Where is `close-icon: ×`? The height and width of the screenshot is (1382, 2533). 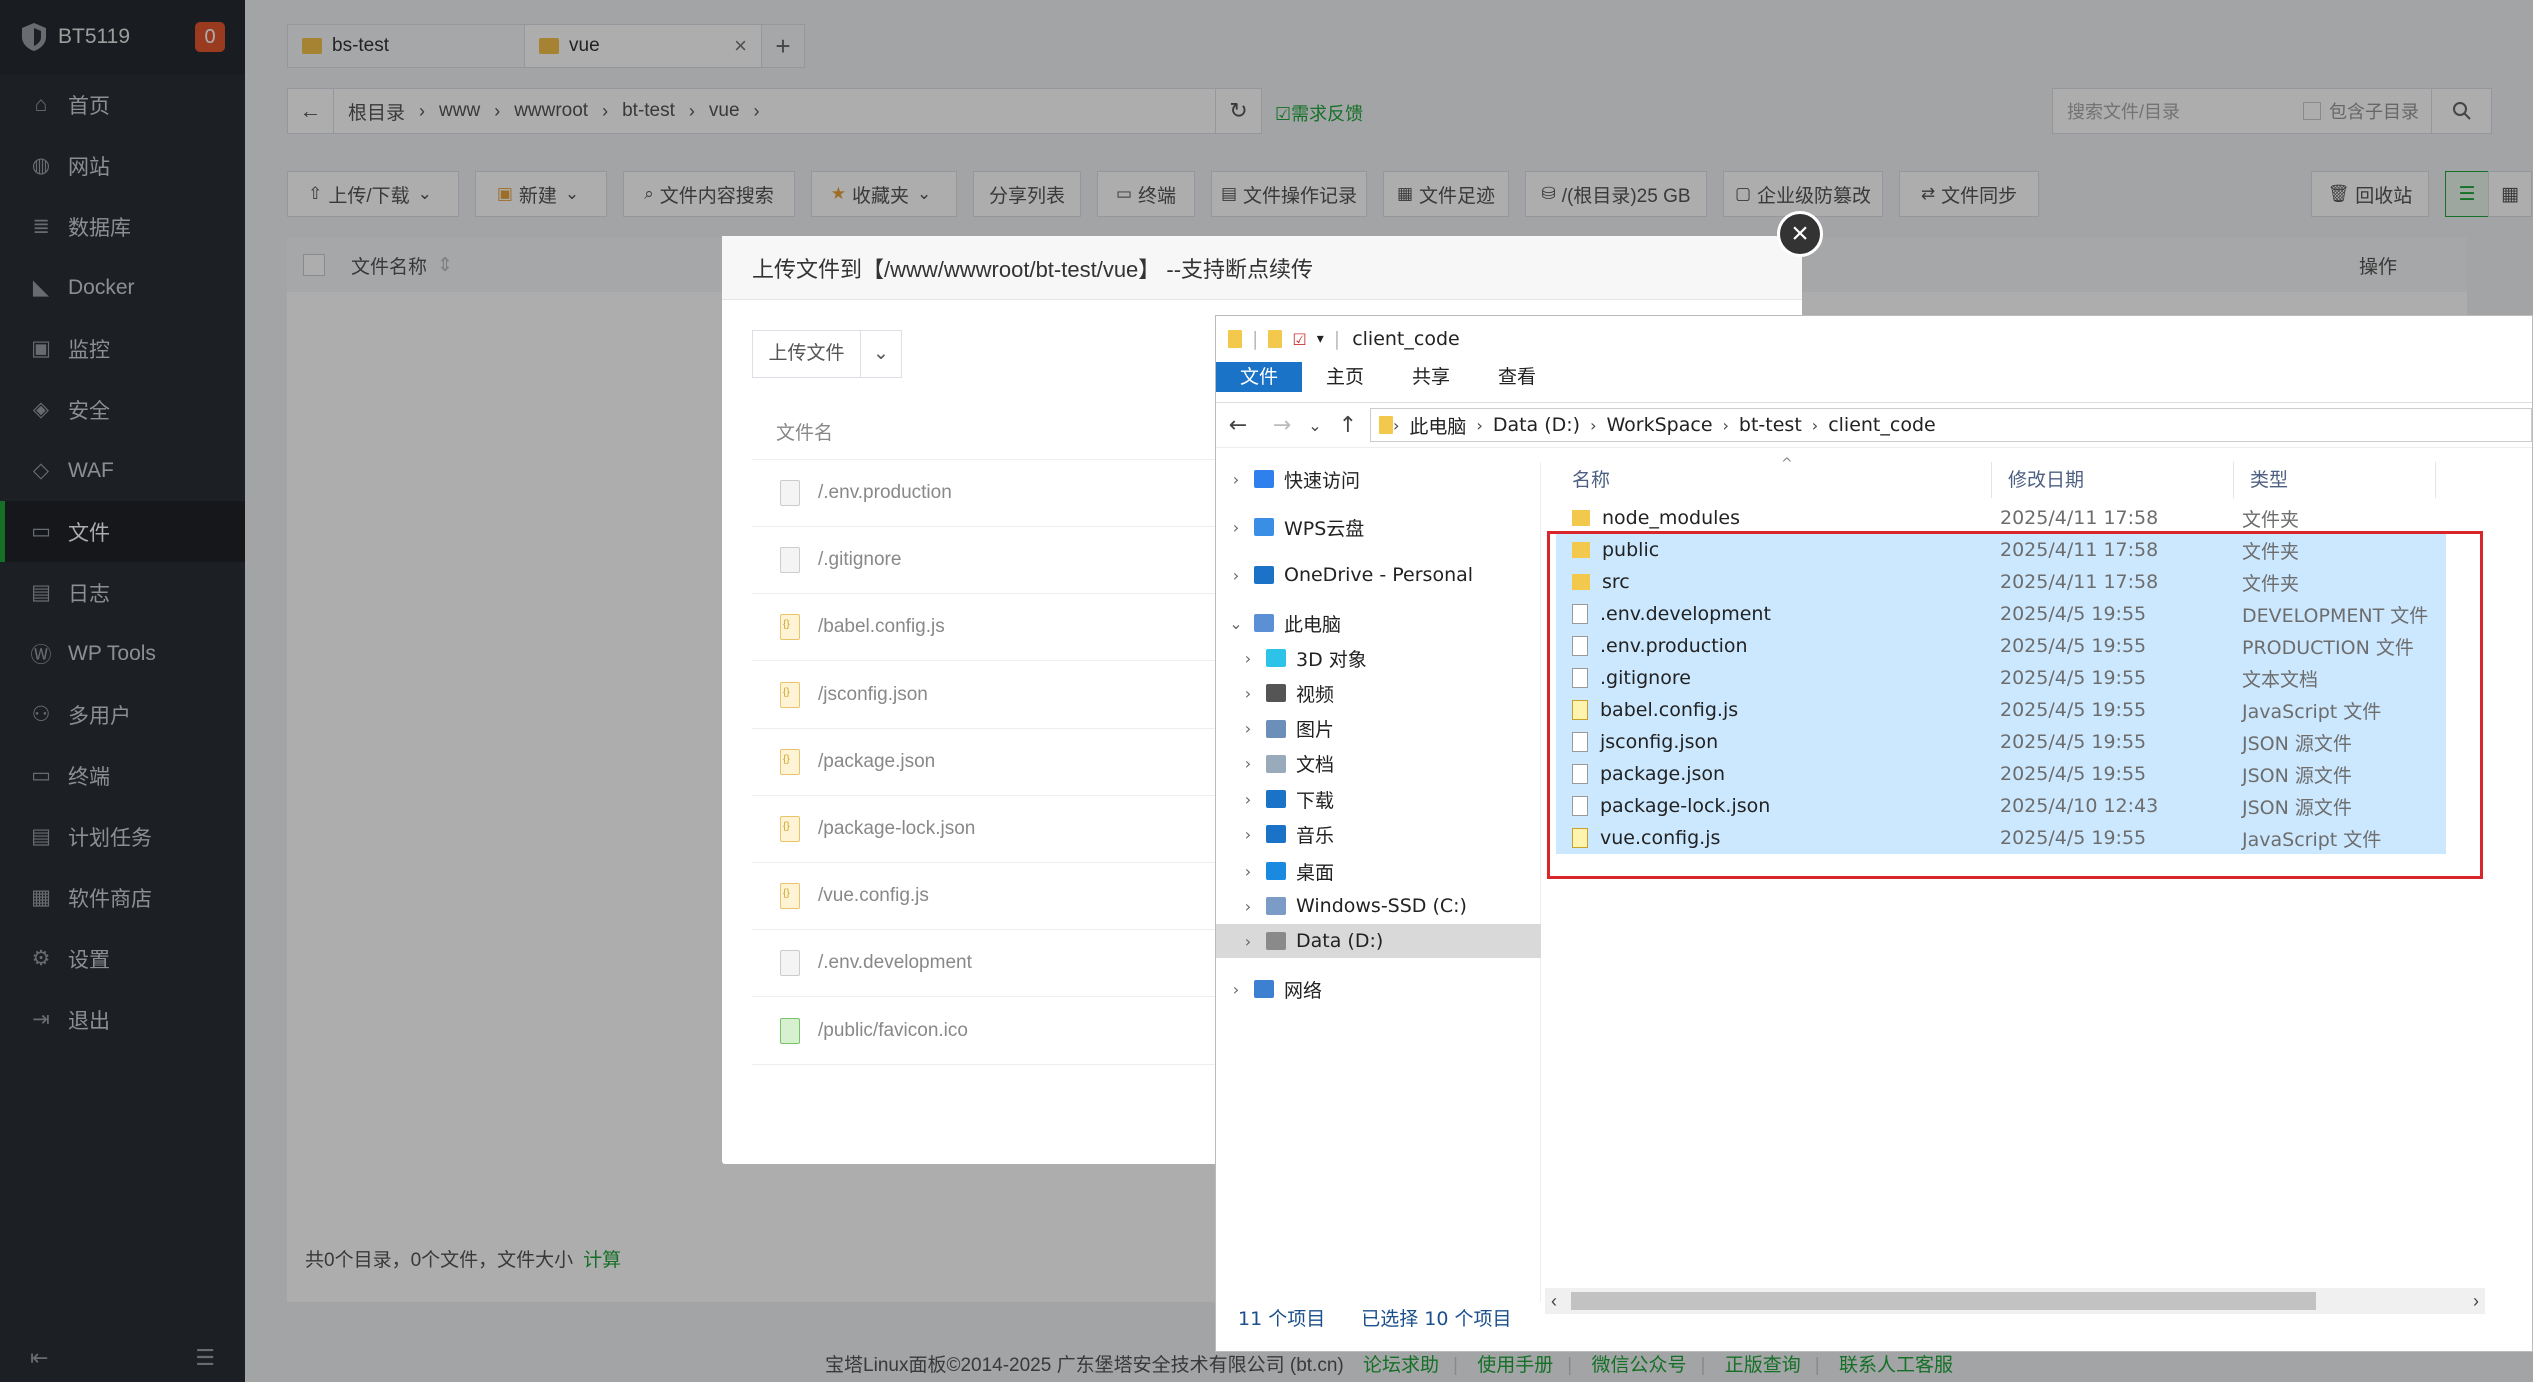 close-icon: × is located at coordinates (1800, 233).